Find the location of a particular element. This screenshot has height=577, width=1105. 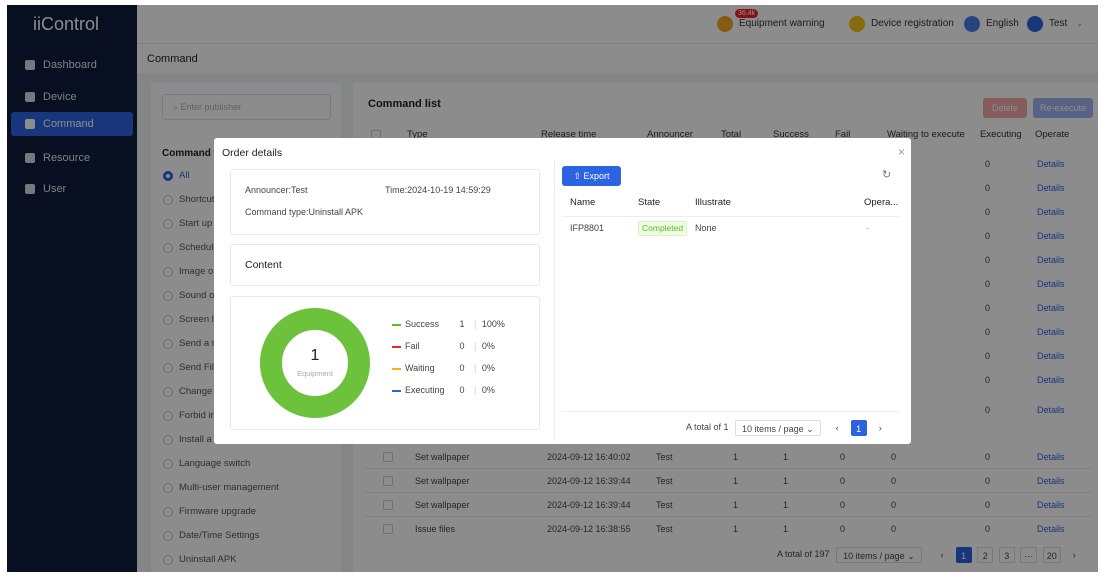

donut-label: Equipment is located at coordinates (315, 373).